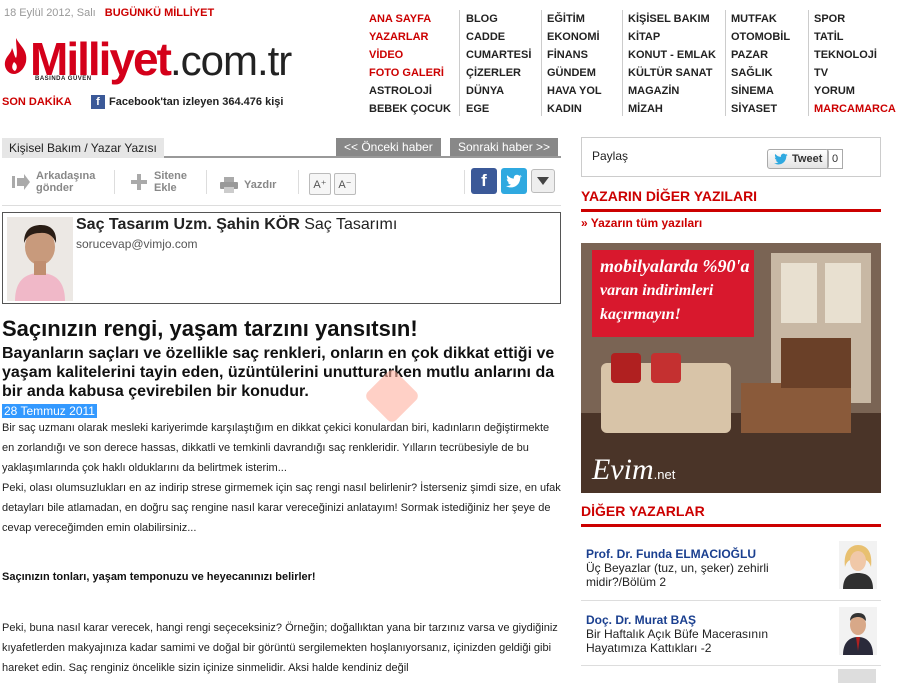  Describe the element at coordinates (498, 37) in the screenshot. I see `nav-link: CADDE` at that location.